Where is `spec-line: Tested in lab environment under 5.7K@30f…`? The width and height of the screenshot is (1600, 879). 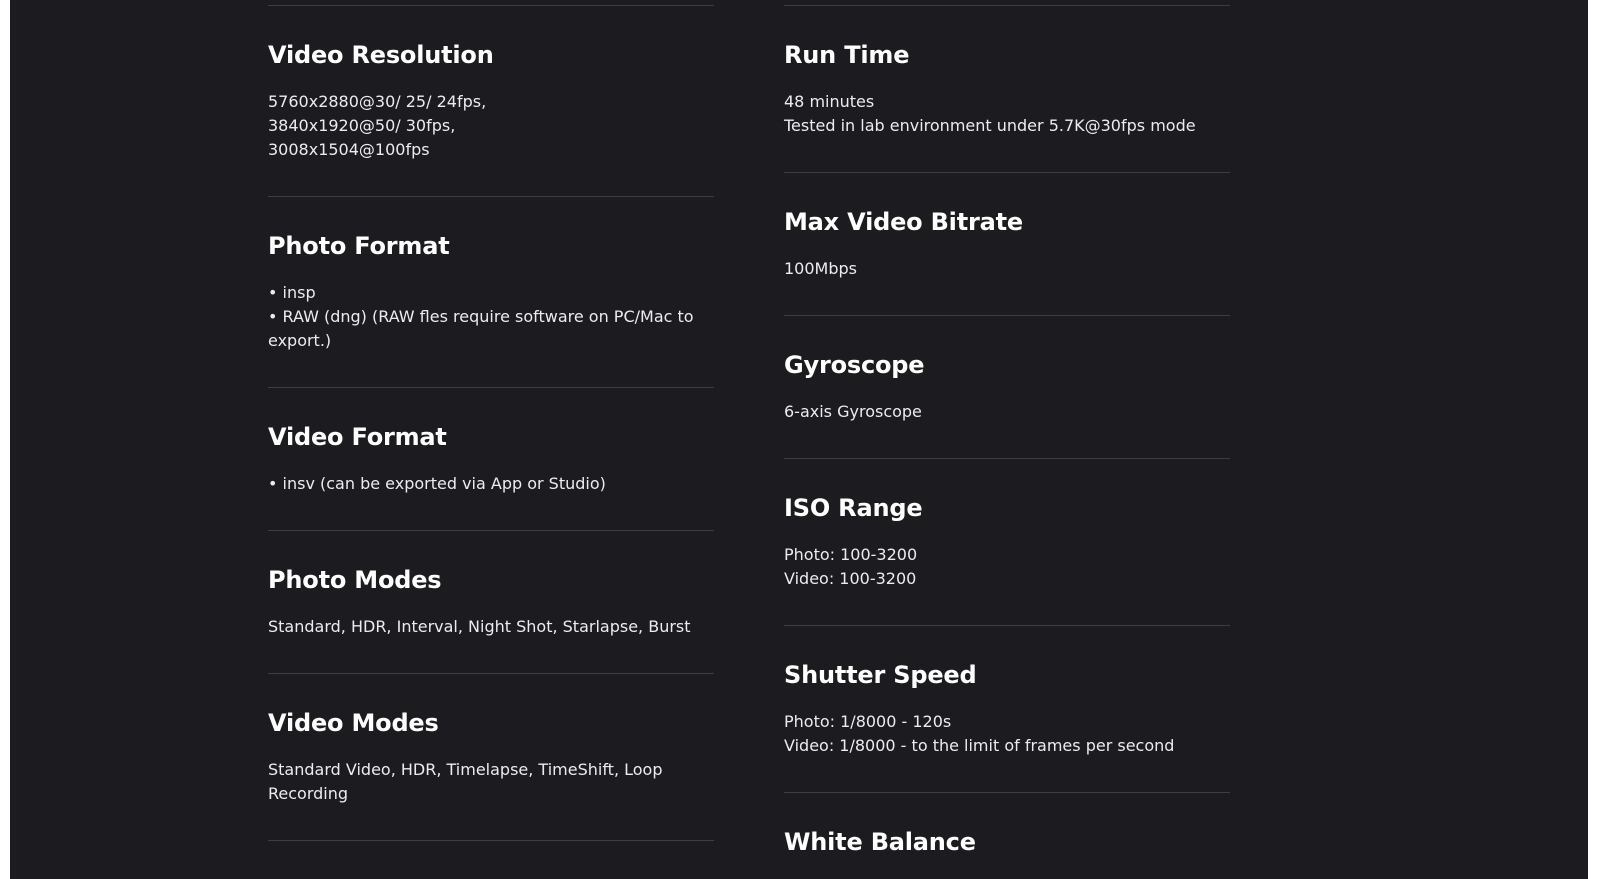
spec-line: Tested in lab environment under 5.7K@30f… is located at coordinates (990, 125).